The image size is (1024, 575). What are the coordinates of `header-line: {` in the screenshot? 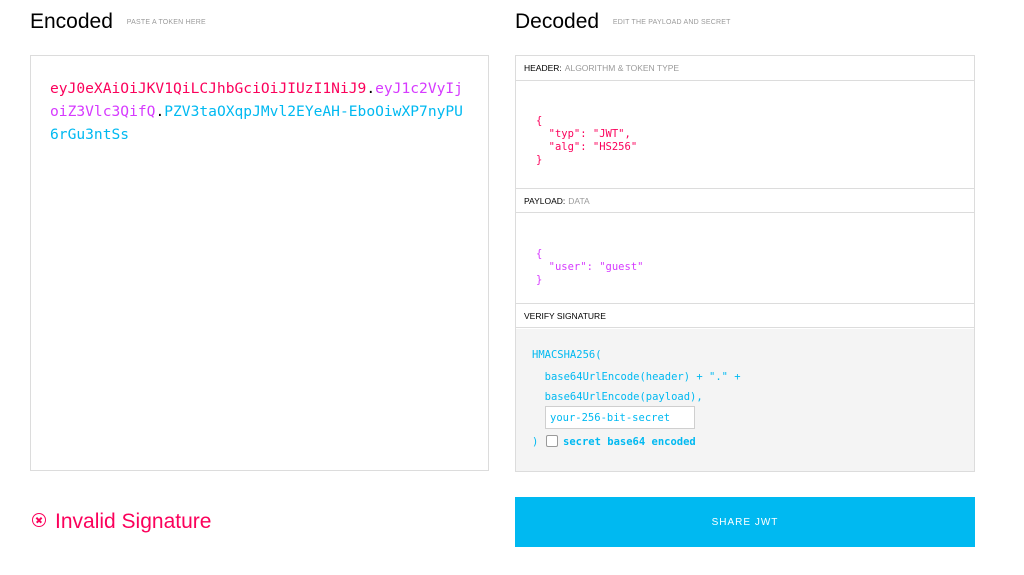 It's located at (539, 121).